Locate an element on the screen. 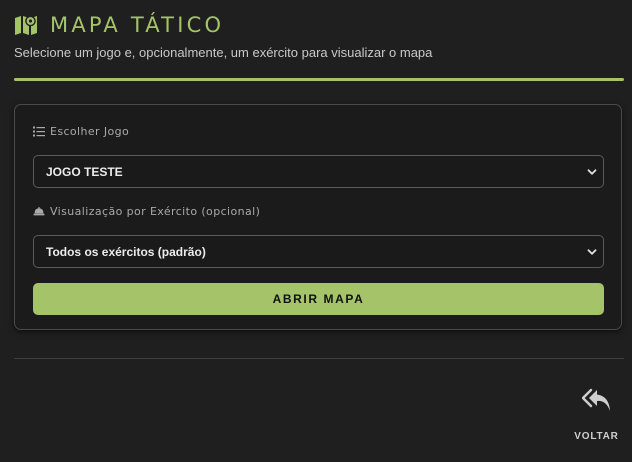 This screenshot has height=462, width=632. page-title: MAPA TÁTICO is located at coordinates (137, 25).